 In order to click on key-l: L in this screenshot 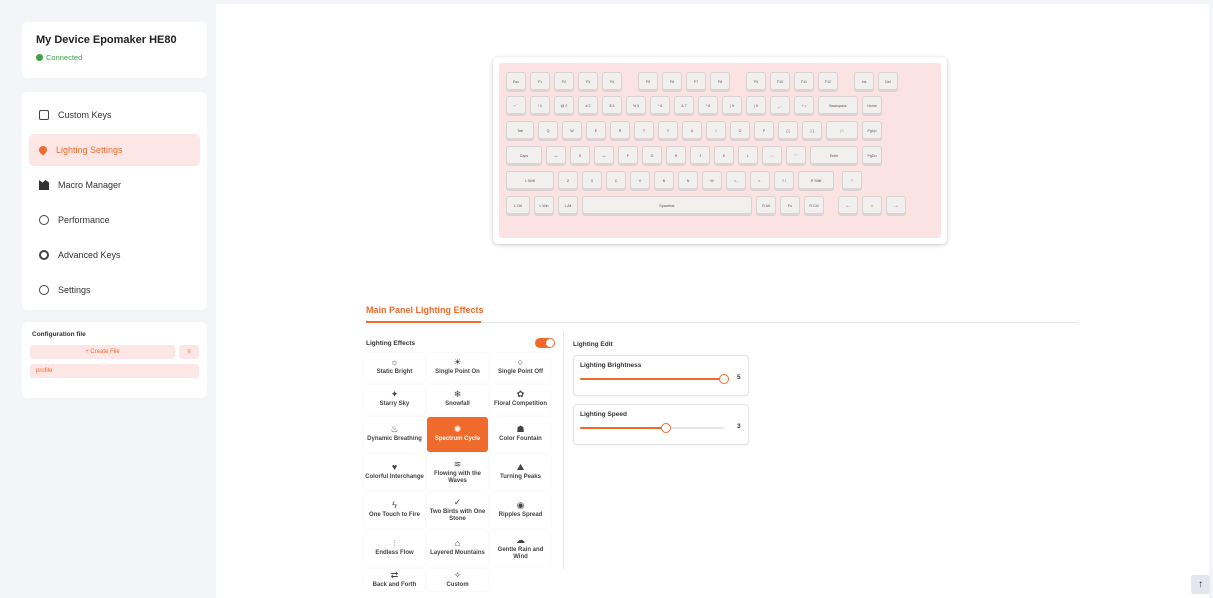, I will do `click(748, 156)`.